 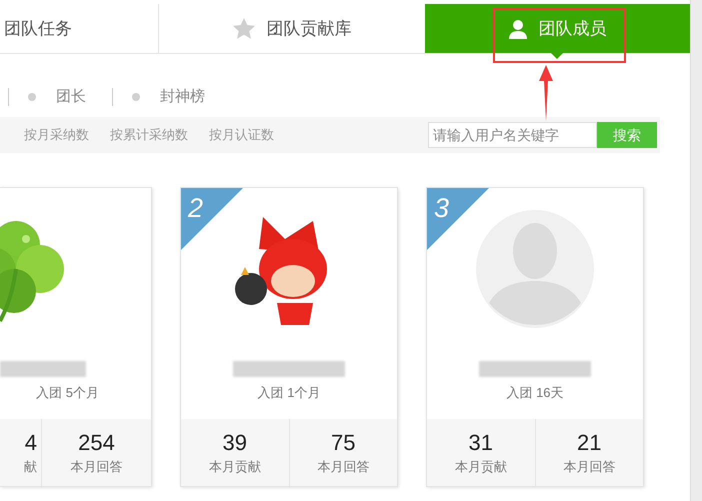 I want to click on rank-number: 2, so click(x=196, y=208).